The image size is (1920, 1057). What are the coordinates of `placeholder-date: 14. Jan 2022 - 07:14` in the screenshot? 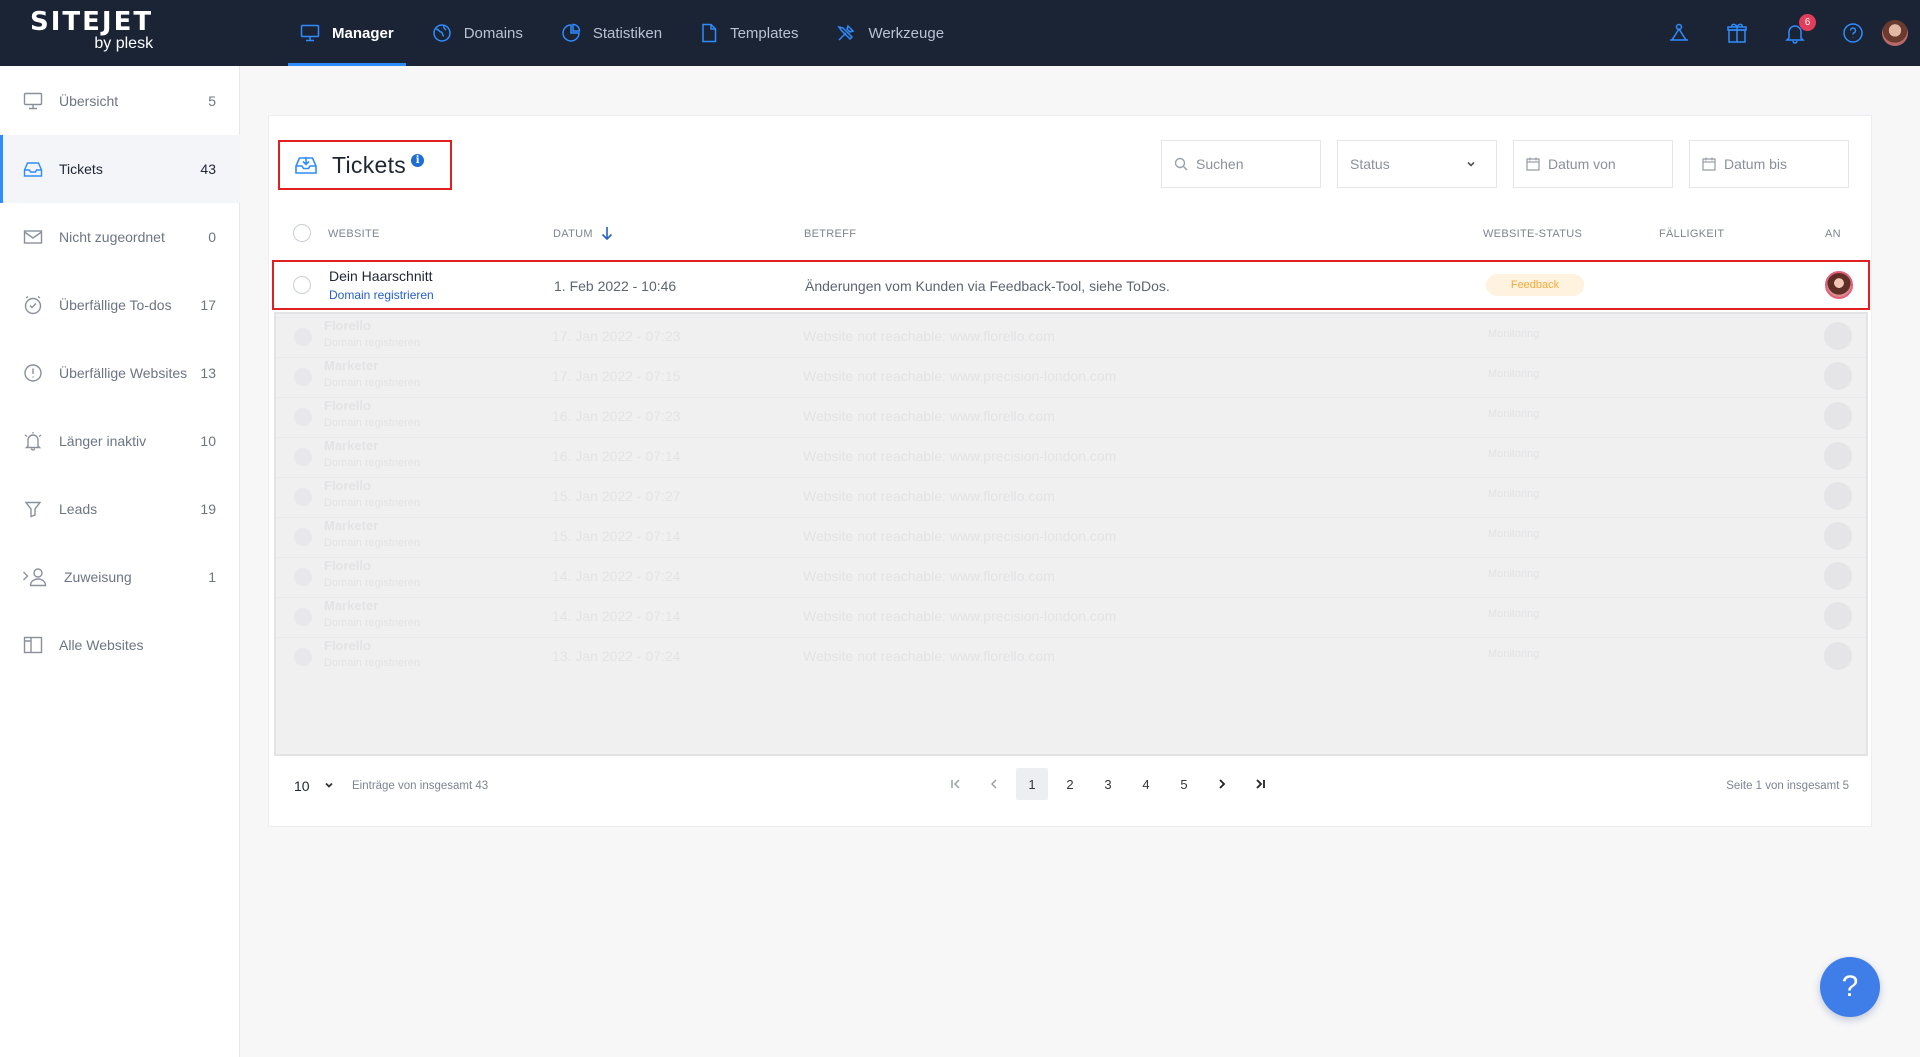 It's located at (616, 616).